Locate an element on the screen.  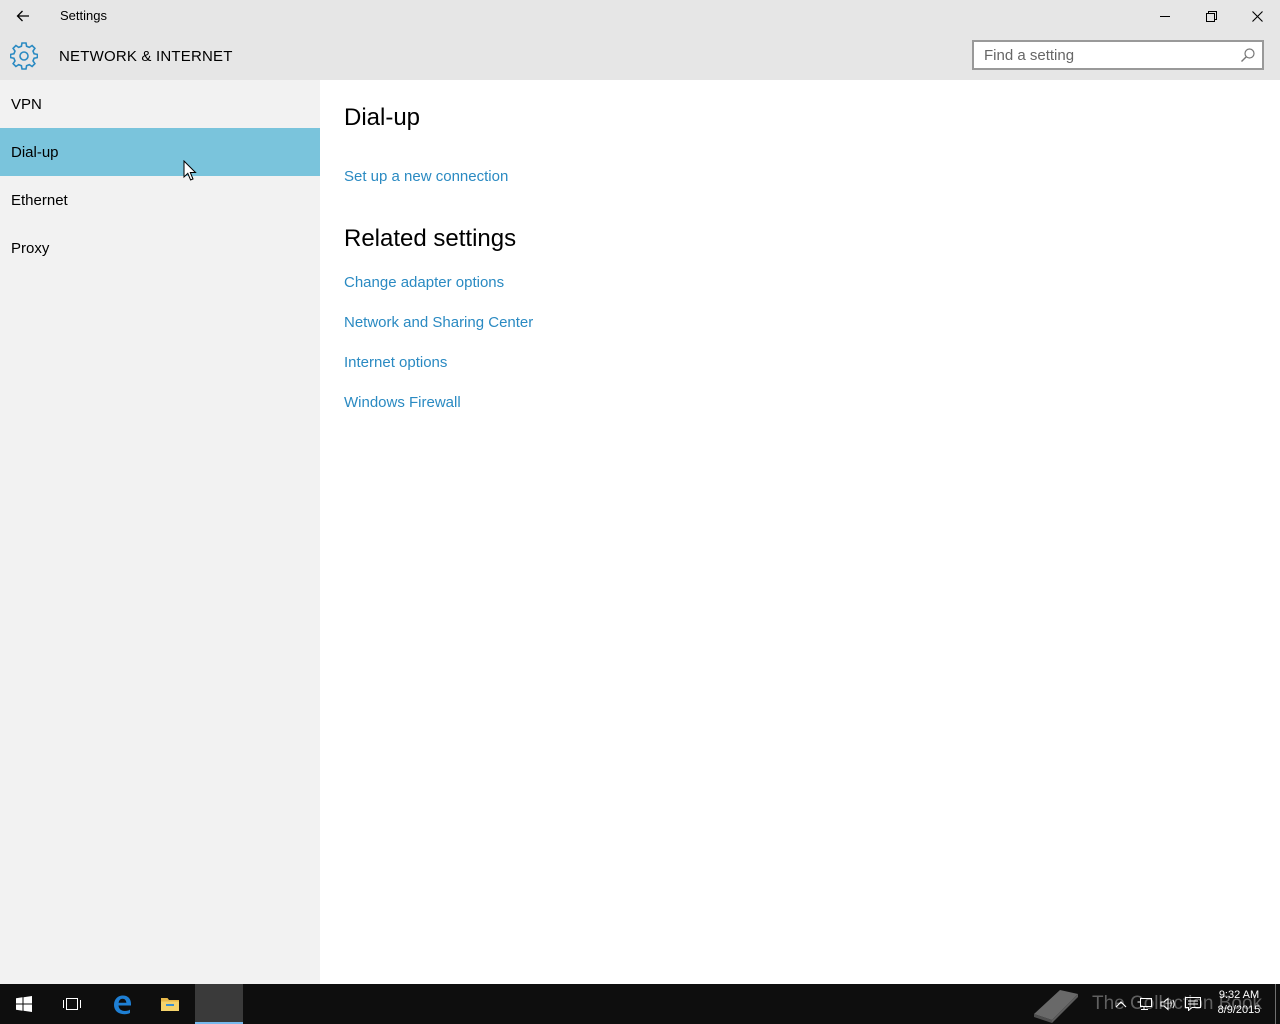
edge-icon is located at coordinates (122, 1005).